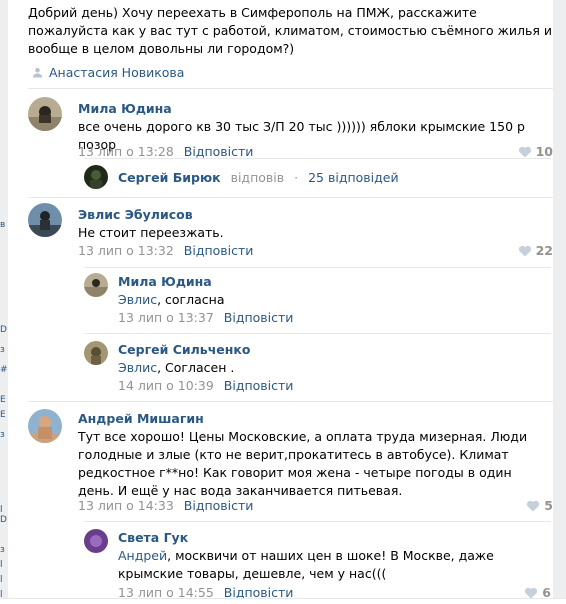 The image size is (566, 604). I want to click on like-button: 5, so click(539, 505).